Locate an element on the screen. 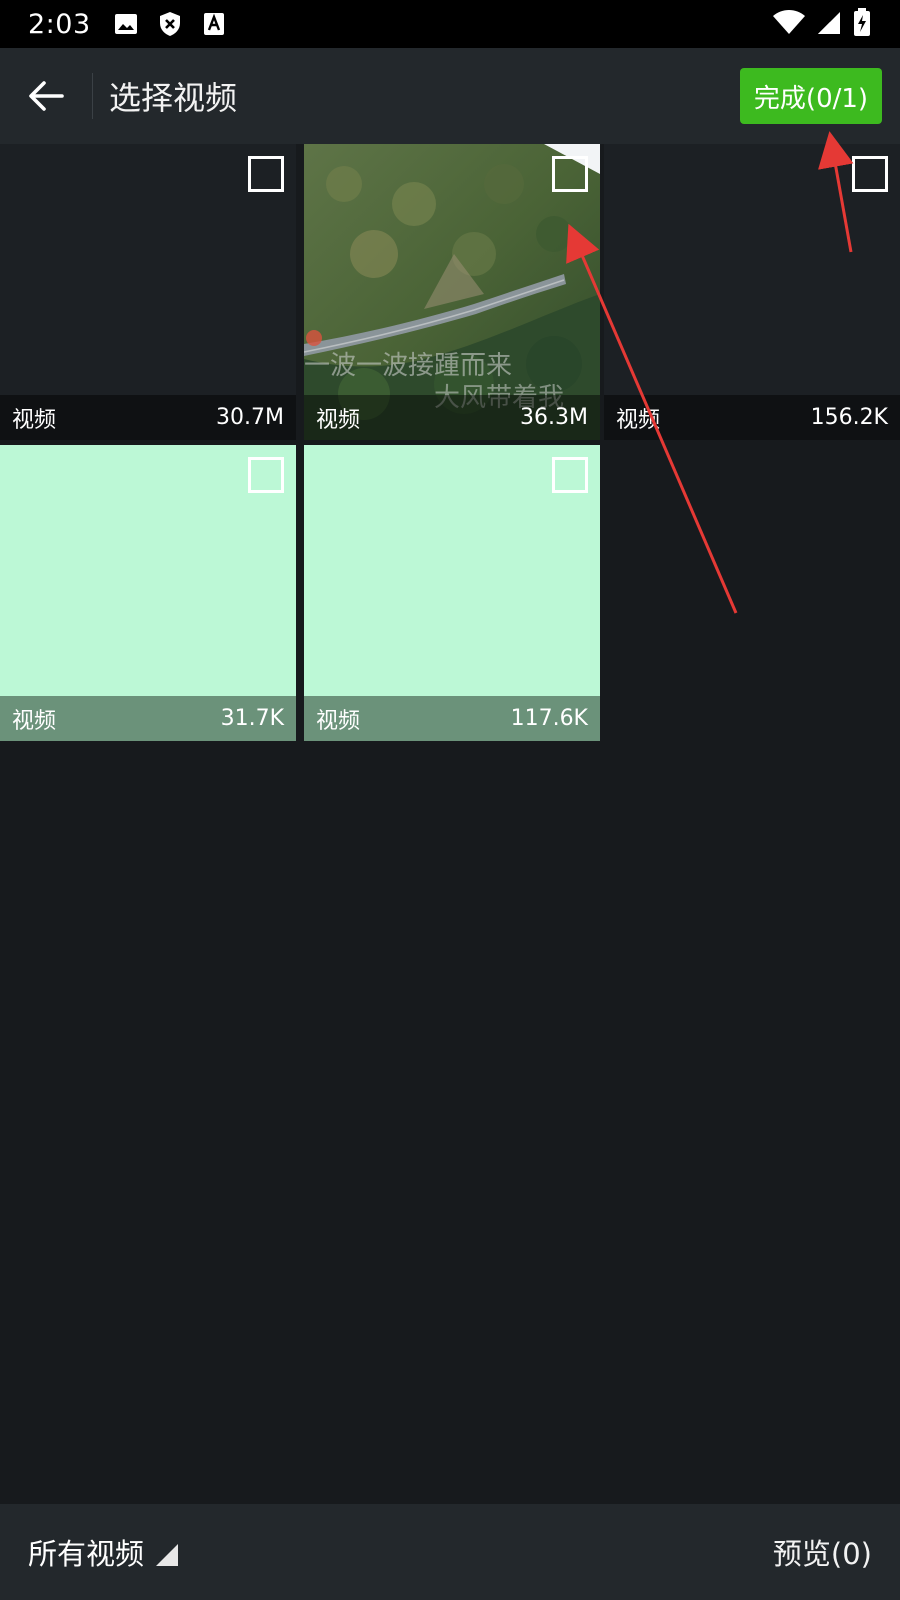 Image resolution: width=900 pixels, height=1600 pixels. status-bar: 2:03 is located at coordinates (450, 24).